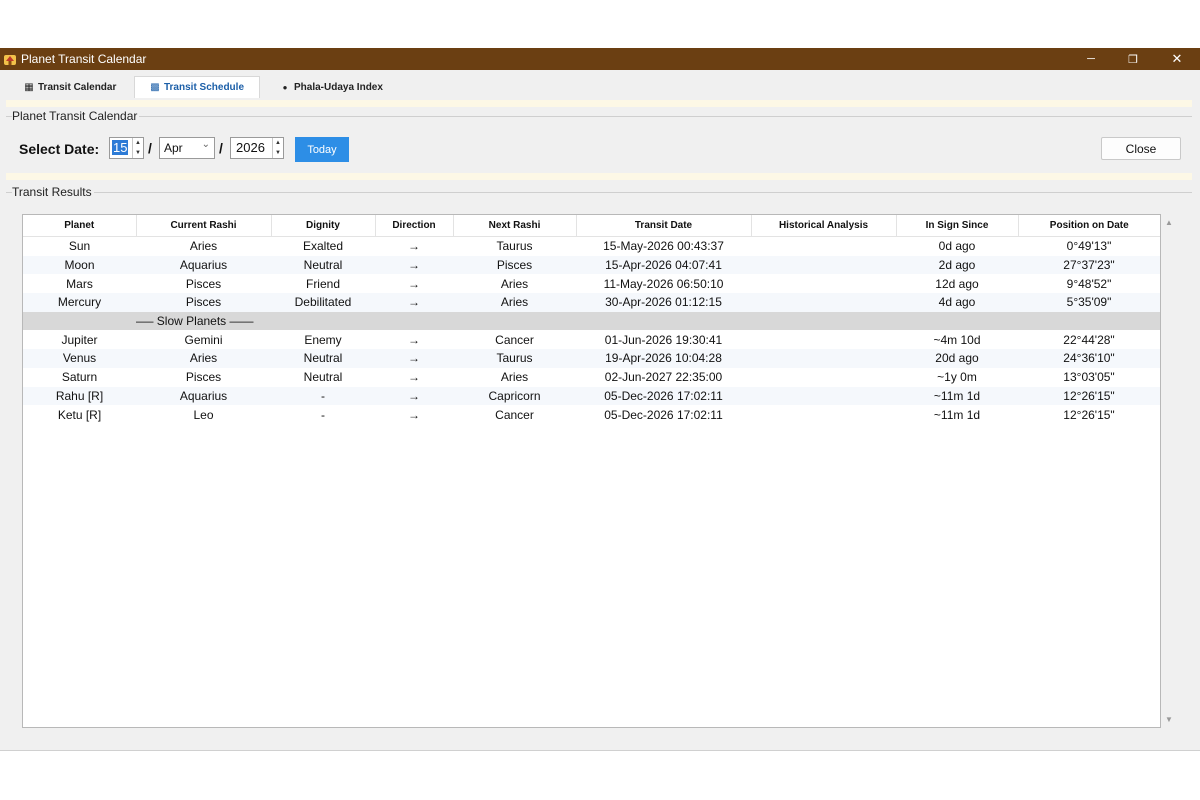  I want to click on table-cell: Mercury, so click(79, 302).